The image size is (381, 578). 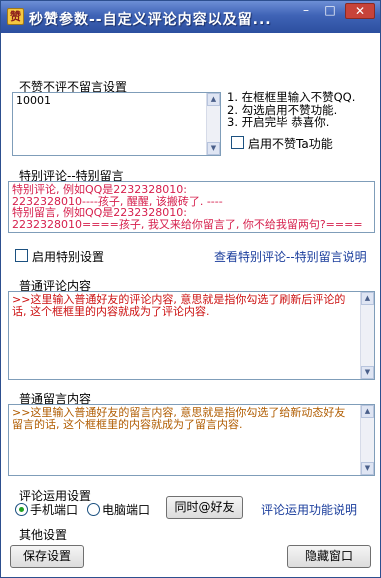 What do you see at coordinates (15, 16) in the screenshot?
I see `app-icon: 赞` at bounding box center [15, 16].